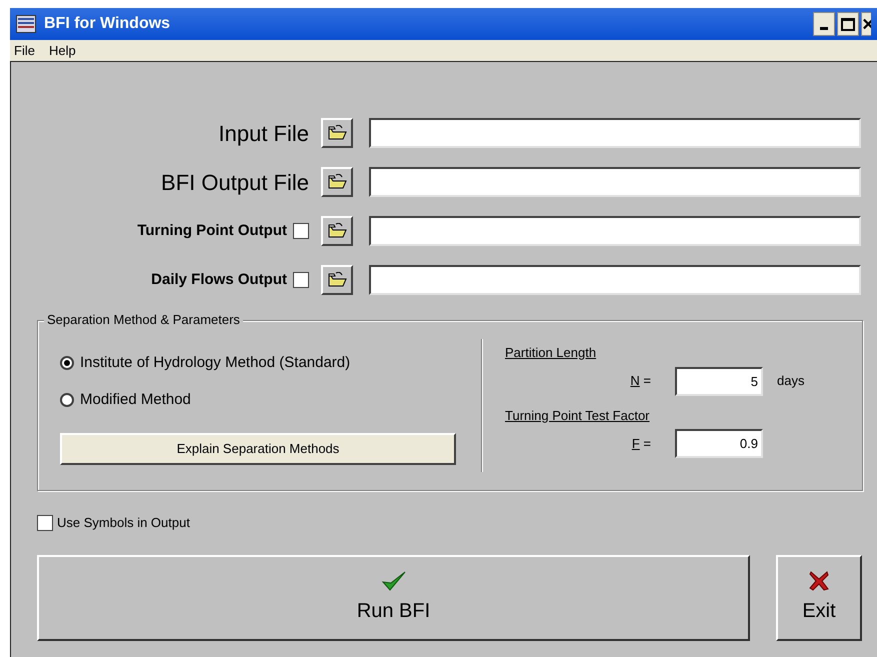 The image size is (877, 657). I want to click on group-title: Separation Method & Parameters, so click(143, 320).